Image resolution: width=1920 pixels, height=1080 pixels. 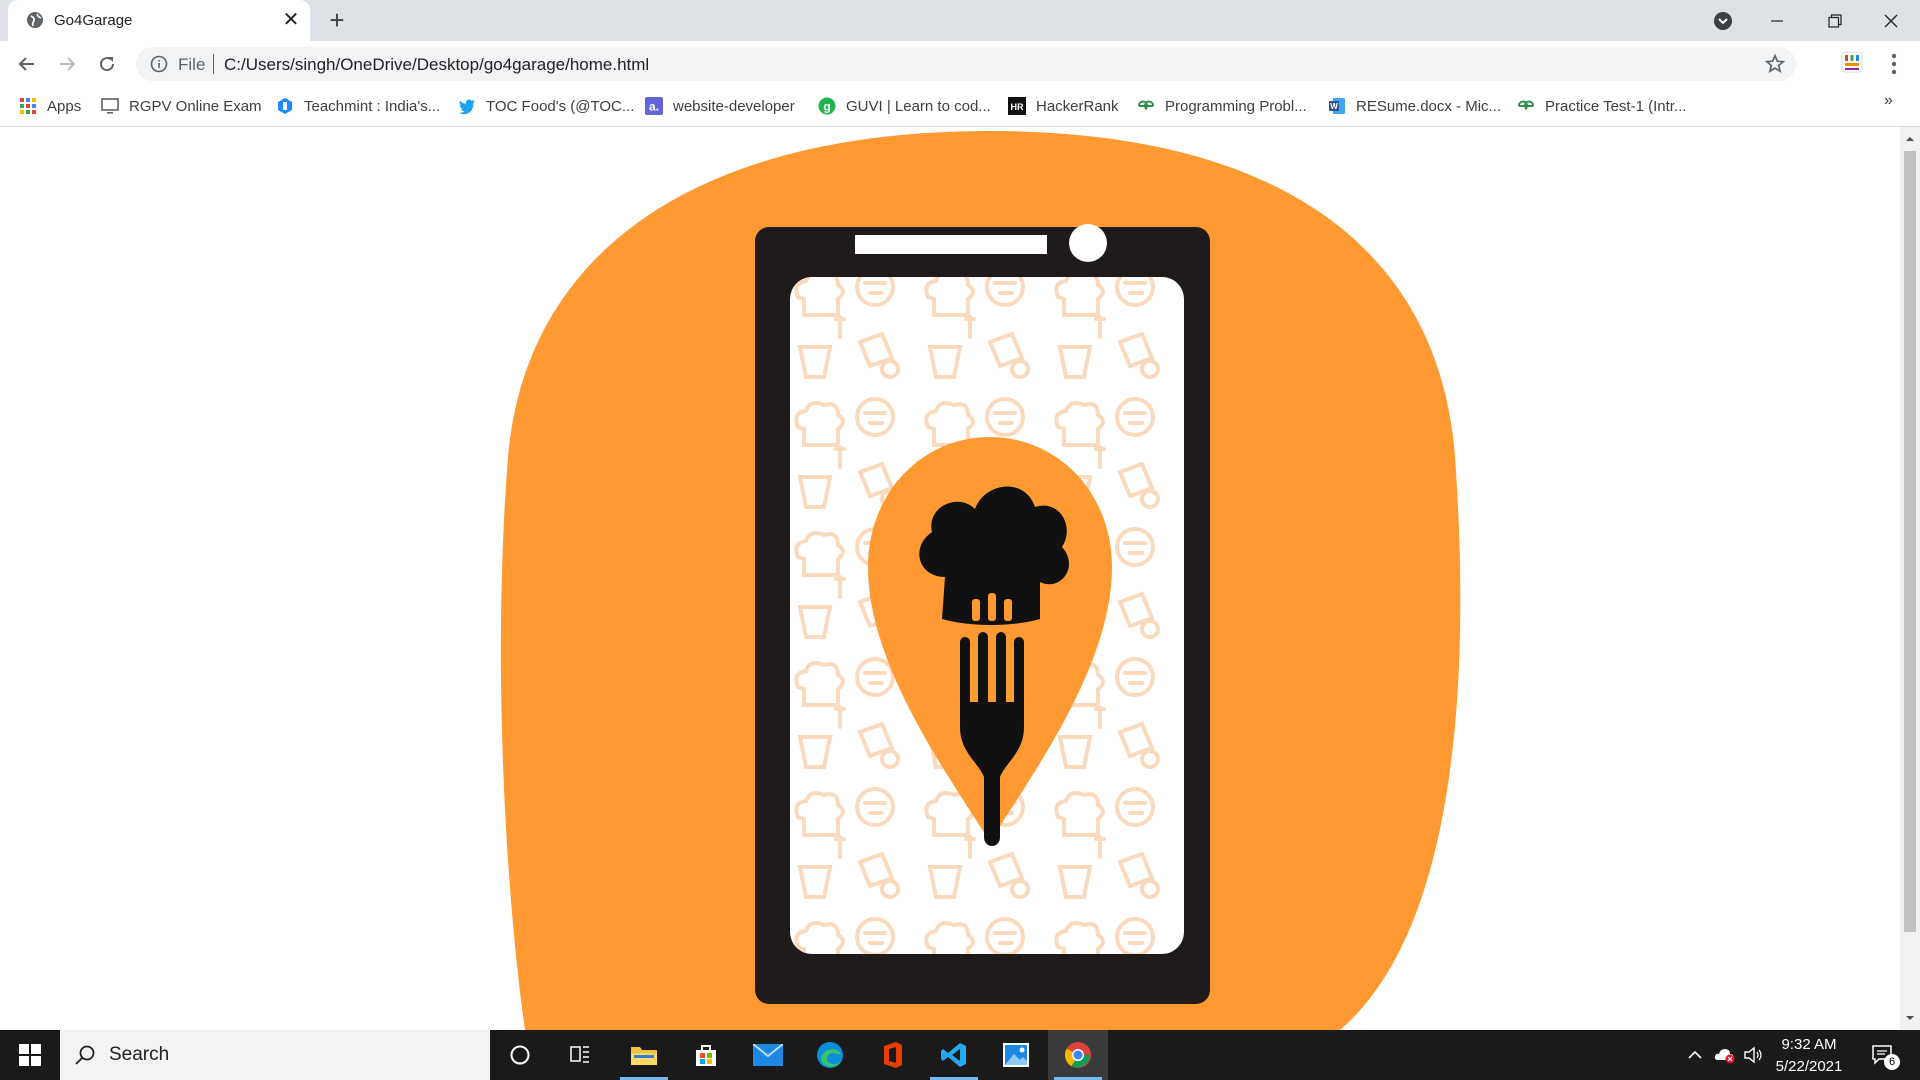 I want to click on tab-go4garage: Go4Garage ✕, so click(x=159, y=20).